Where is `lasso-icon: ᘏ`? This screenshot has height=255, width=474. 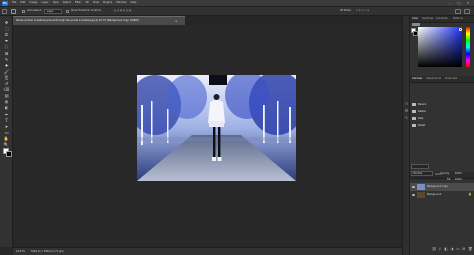
lasso-icon: ᘏ is located at coordinates (6, 35).